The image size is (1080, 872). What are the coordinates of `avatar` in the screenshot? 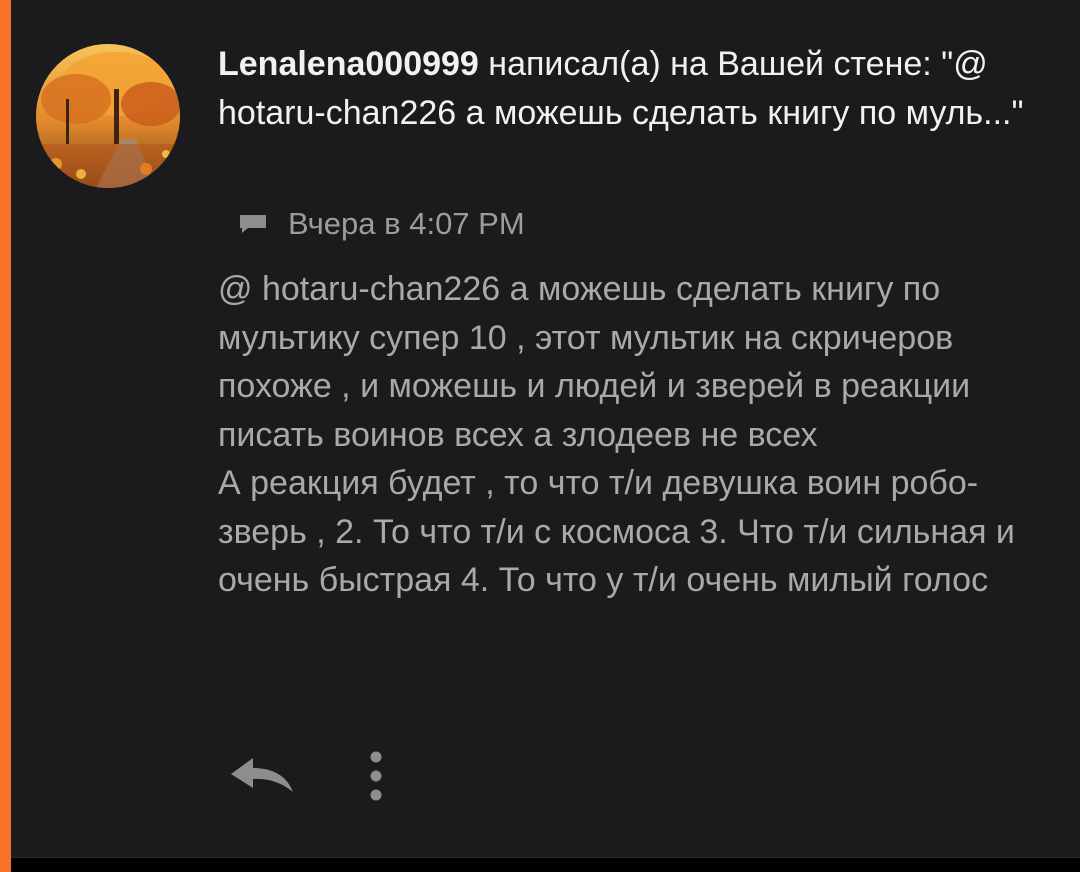 It's located at (108, 116).